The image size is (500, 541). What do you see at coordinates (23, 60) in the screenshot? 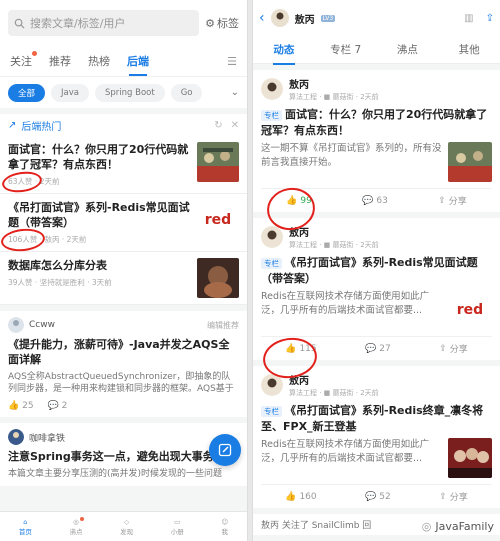
I see `tab-following: 关注` at bounding box center [23, 60].